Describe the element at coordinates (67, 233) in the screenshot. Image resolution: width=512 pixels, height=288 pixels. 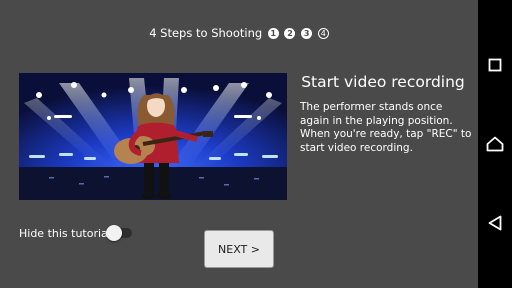
I see `hide-tutorial-label: Hide this tutorial.` at that location.